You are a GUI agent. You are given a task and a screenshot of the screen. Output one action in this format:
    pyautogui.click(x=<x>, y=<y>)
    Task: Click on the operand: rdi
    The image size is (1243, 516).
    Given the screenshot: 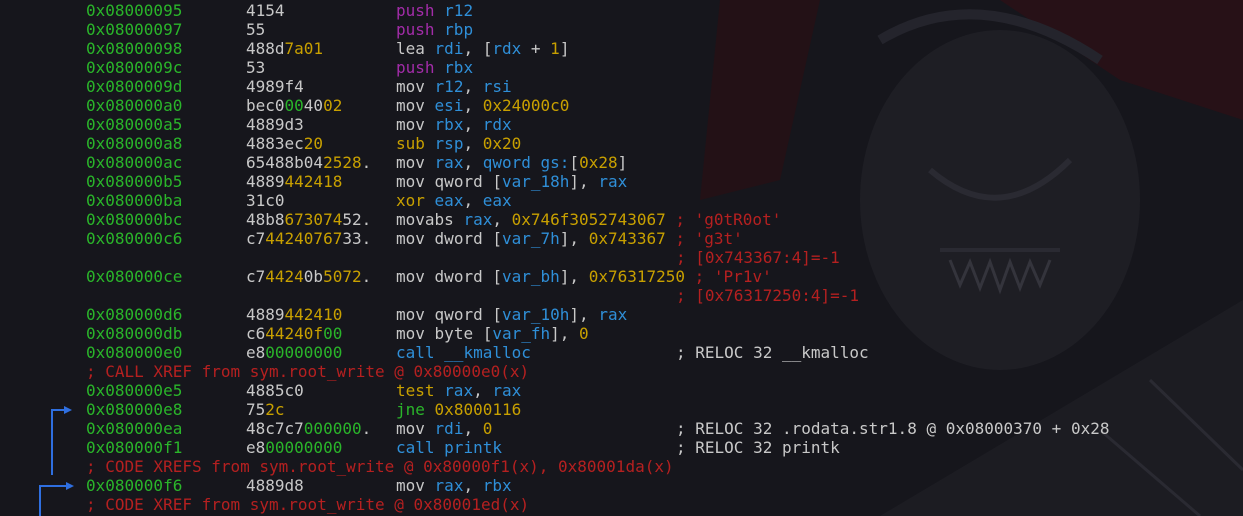 What is the action you would take?
    pyautogui.click(x=449, y=428)
    